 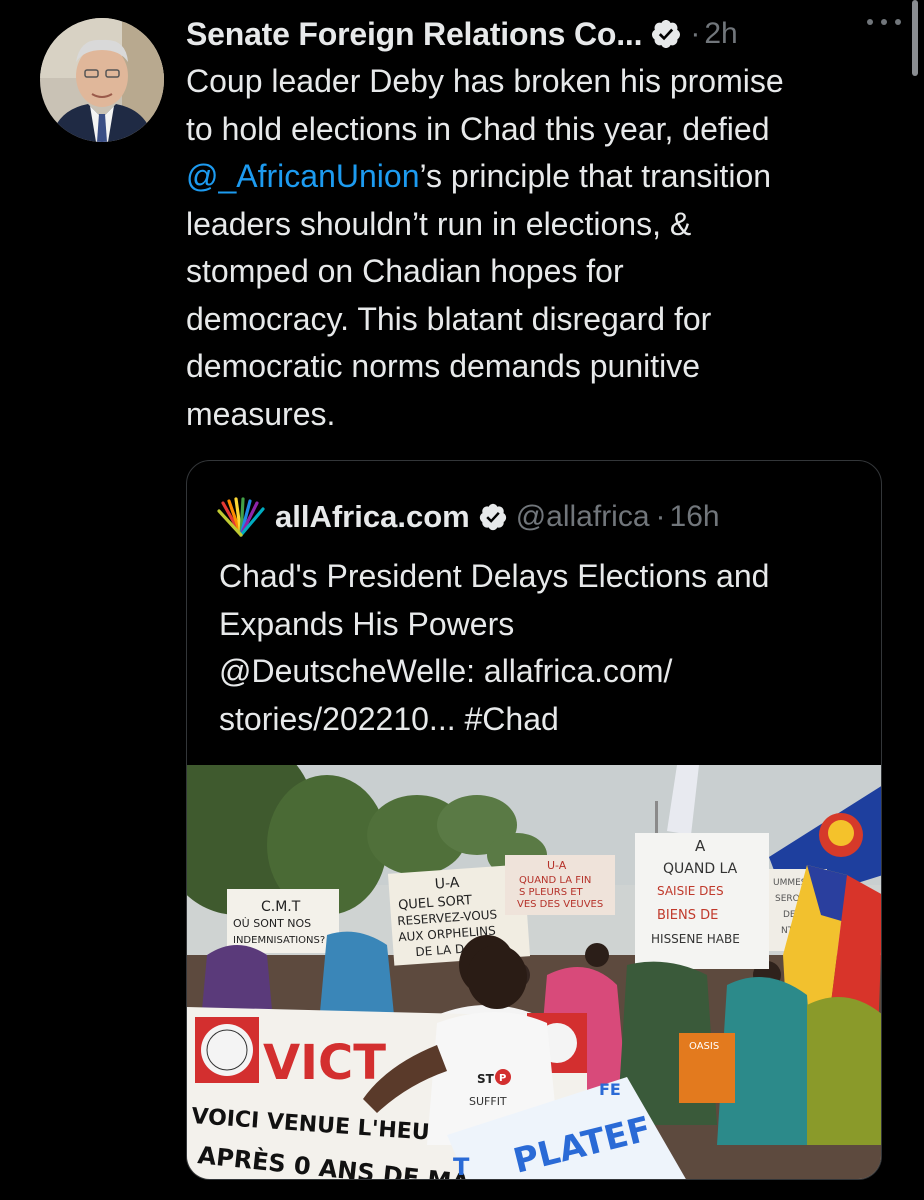 What do you see at coordinates (324, 1063) in the screenshot?
I see `svg-text: VICT` at bounding box center [324, 1063].